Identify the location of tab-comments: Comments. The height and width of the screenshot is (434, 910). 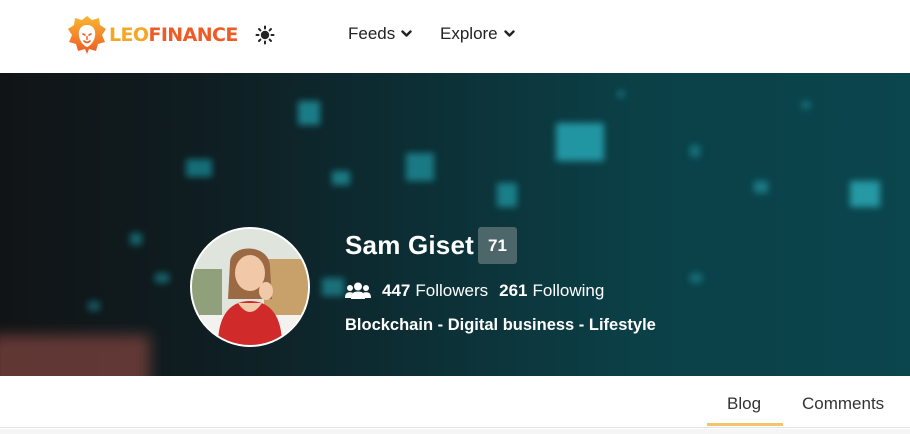
(843, 404).